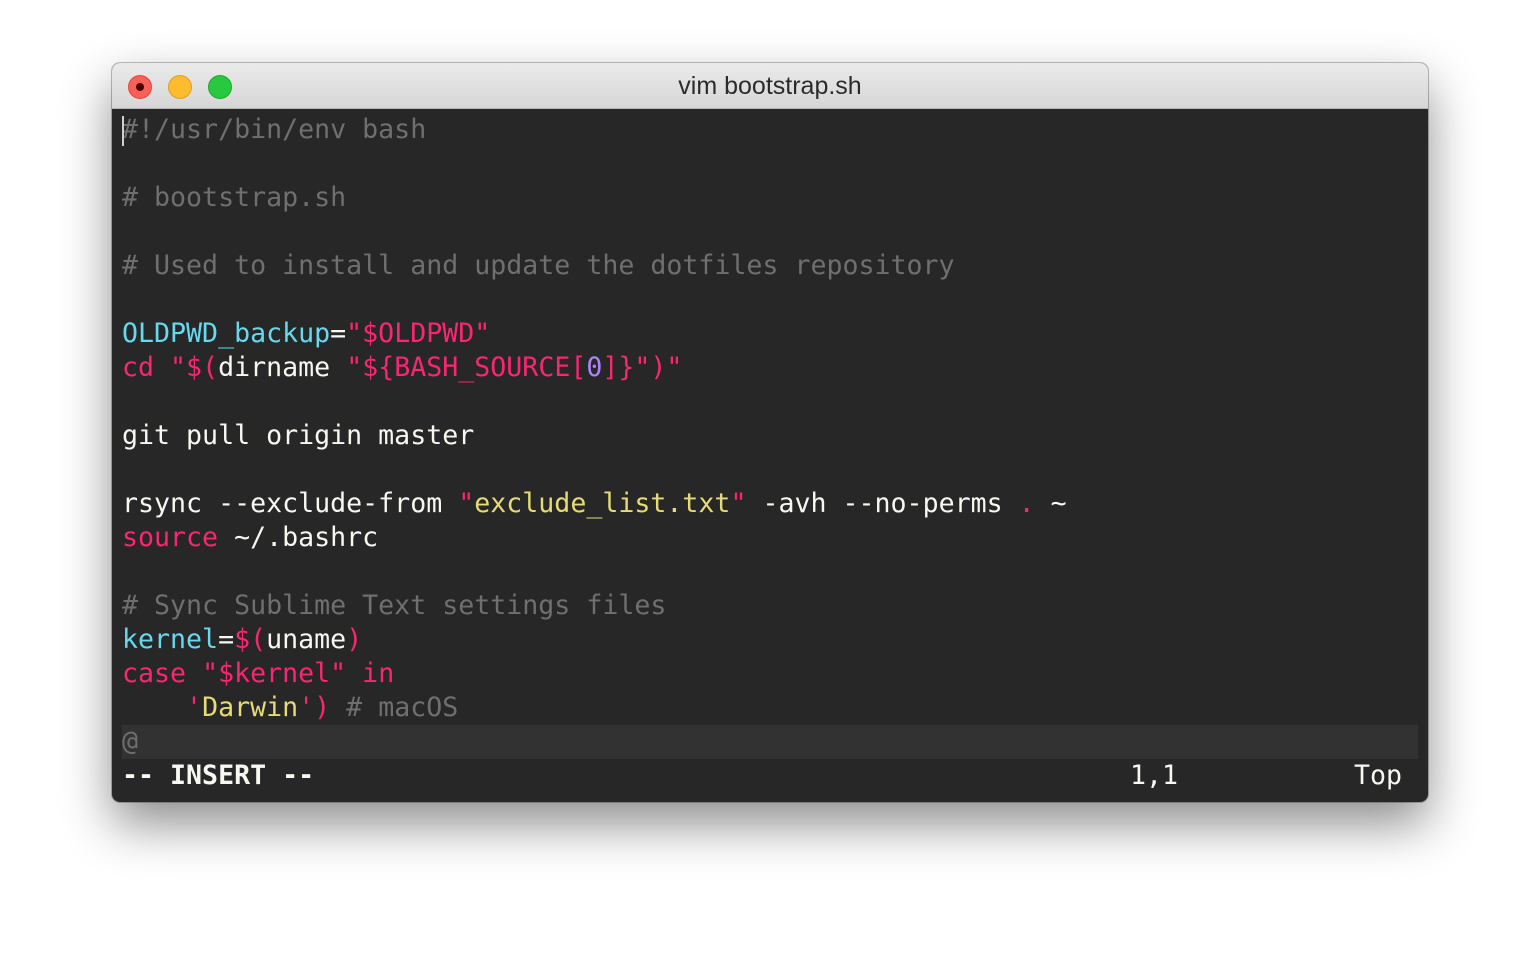 The width and height of the screenshot is (1540, 962). I want to click on code-token: cd, so click(146, 367).